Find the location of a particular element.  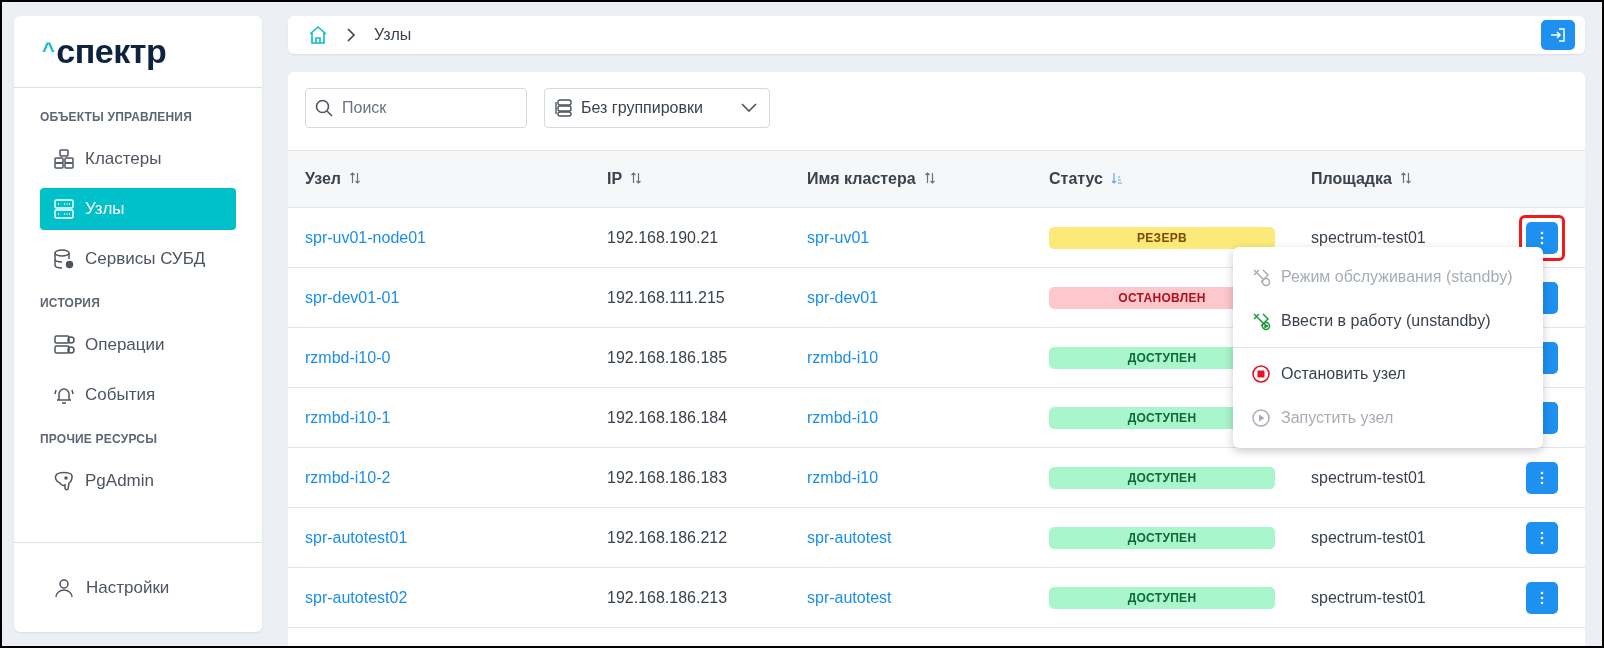

column-header: Узел is located at coordinates (323, 179).